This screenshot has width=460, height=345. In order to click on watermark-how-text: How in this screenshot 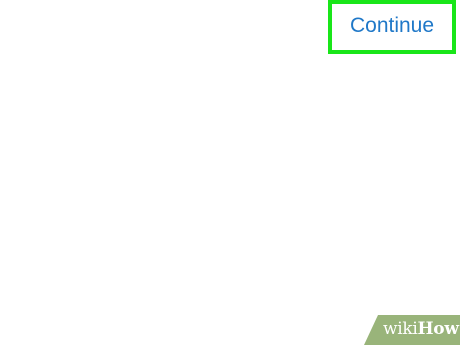, I will do `click(438, 329)`.